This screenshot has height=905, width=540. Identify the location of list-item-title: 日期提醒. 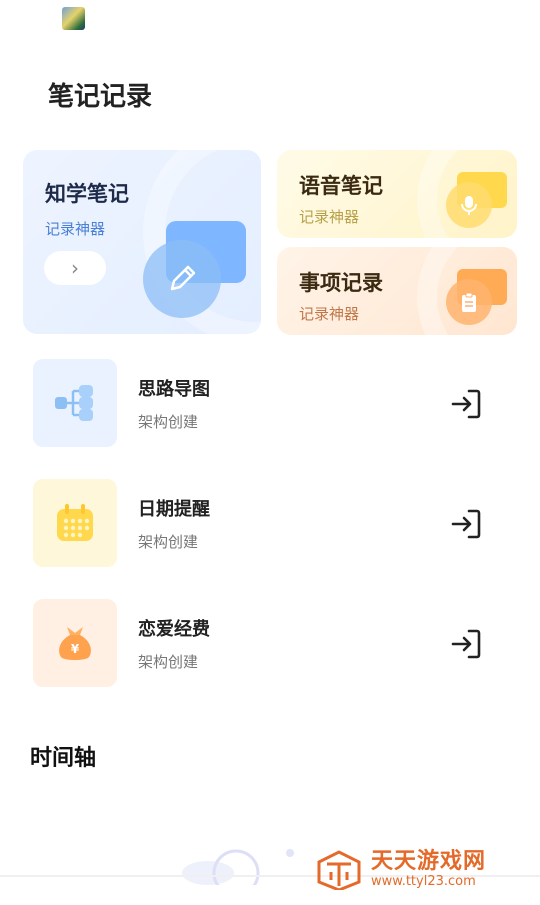
(174, 509).